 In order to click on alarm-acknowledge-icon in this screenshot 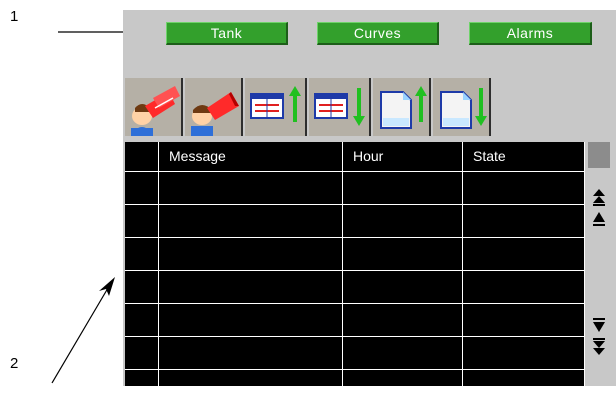, I will do `click(215, 114)`.